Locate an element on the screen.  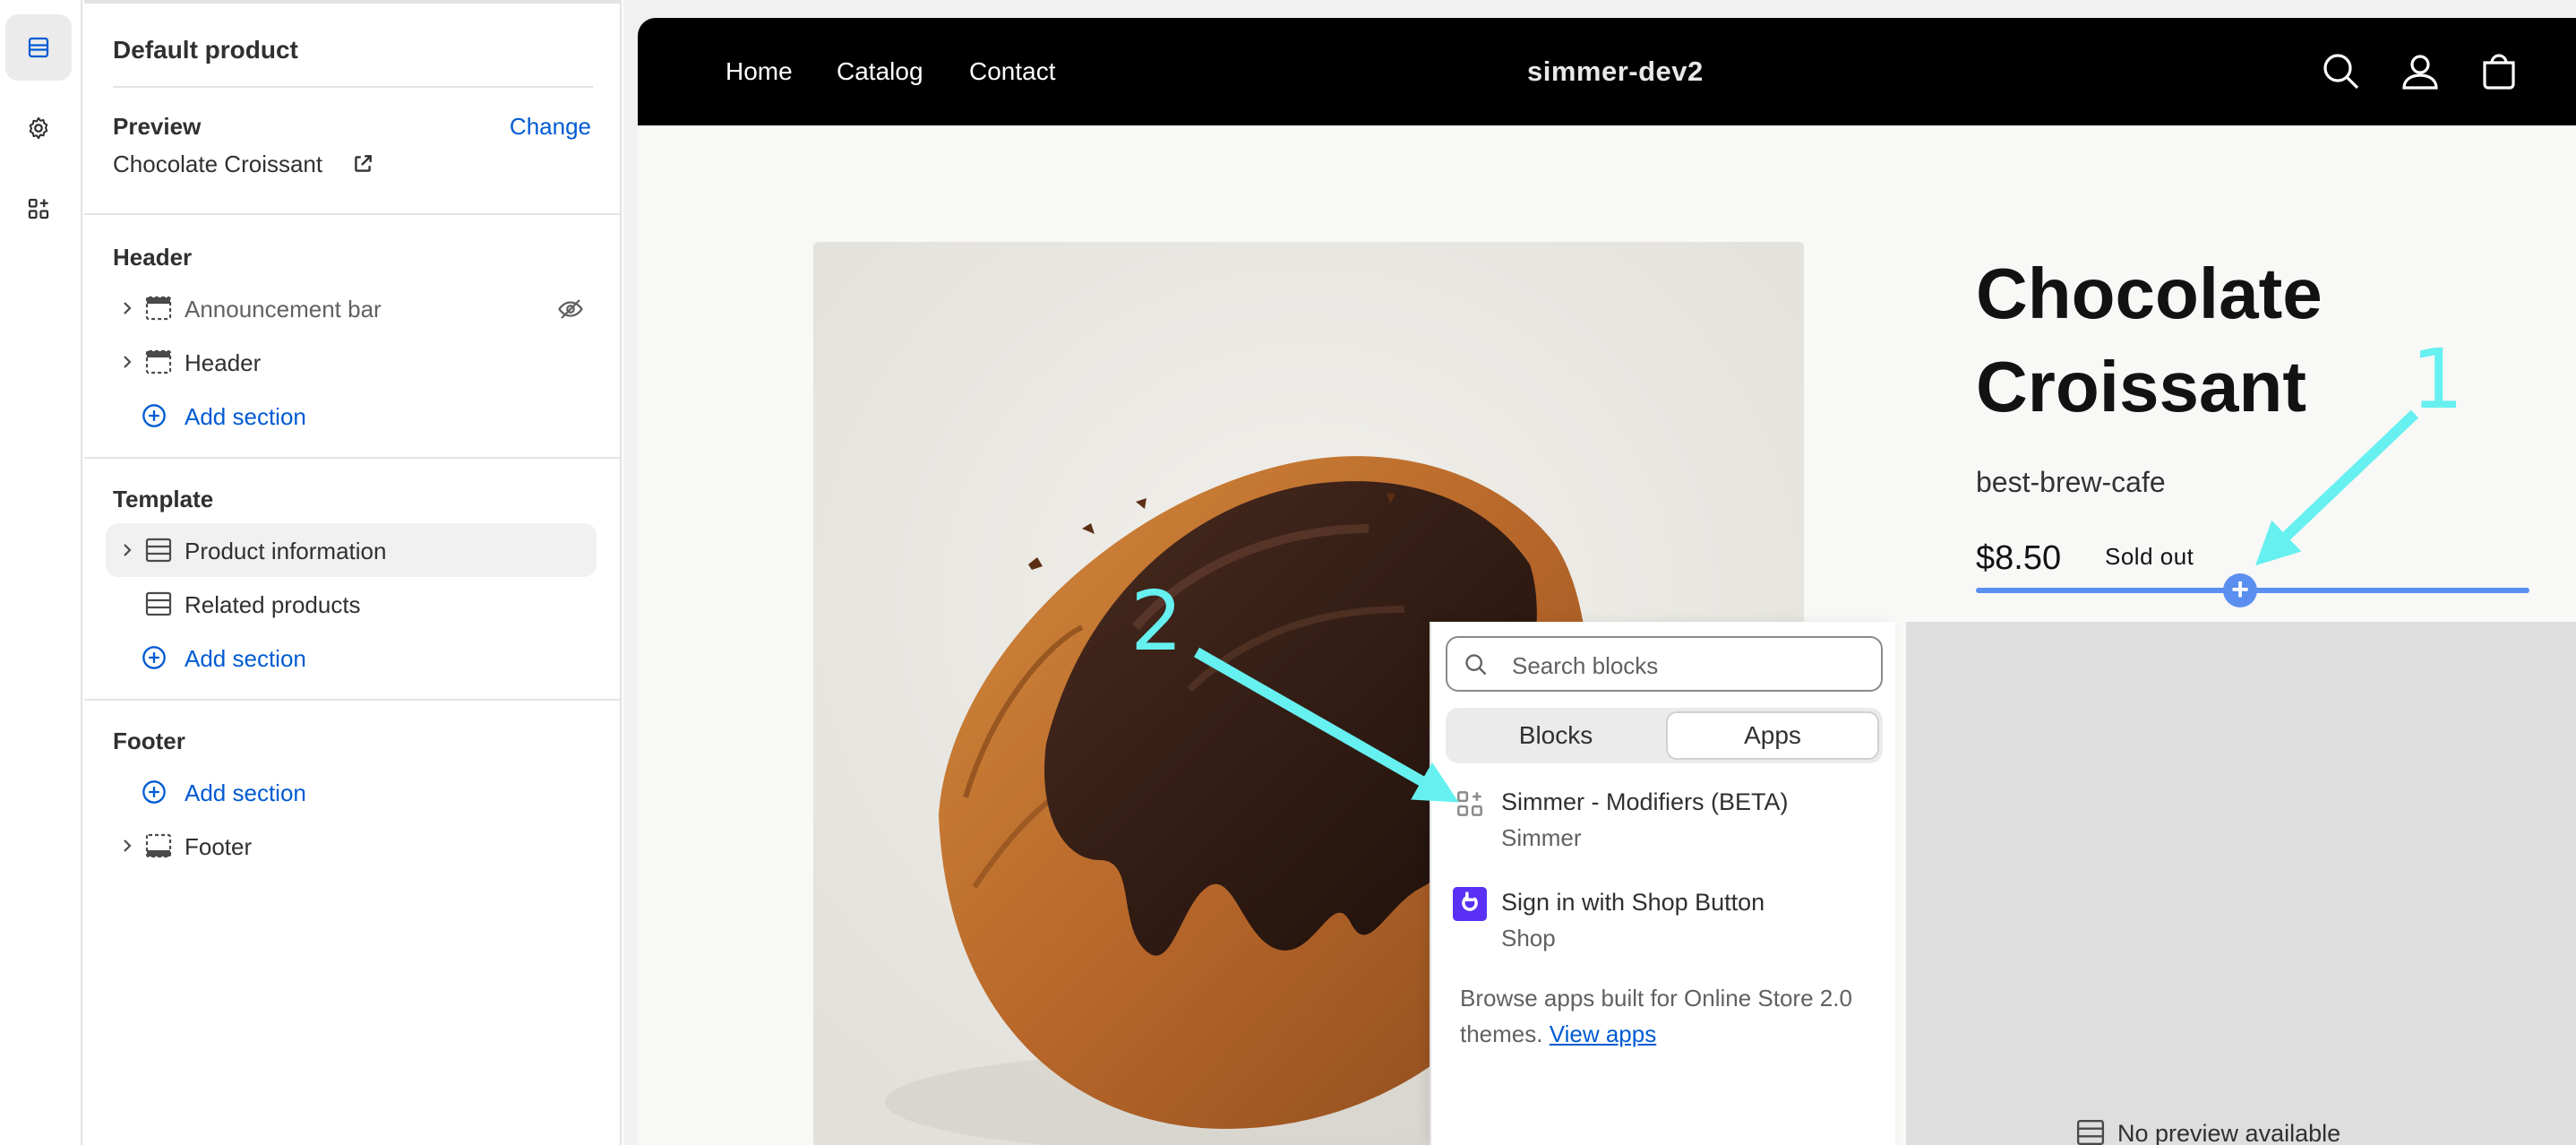
preview-label: Preview is located at coordinates (157, 126).